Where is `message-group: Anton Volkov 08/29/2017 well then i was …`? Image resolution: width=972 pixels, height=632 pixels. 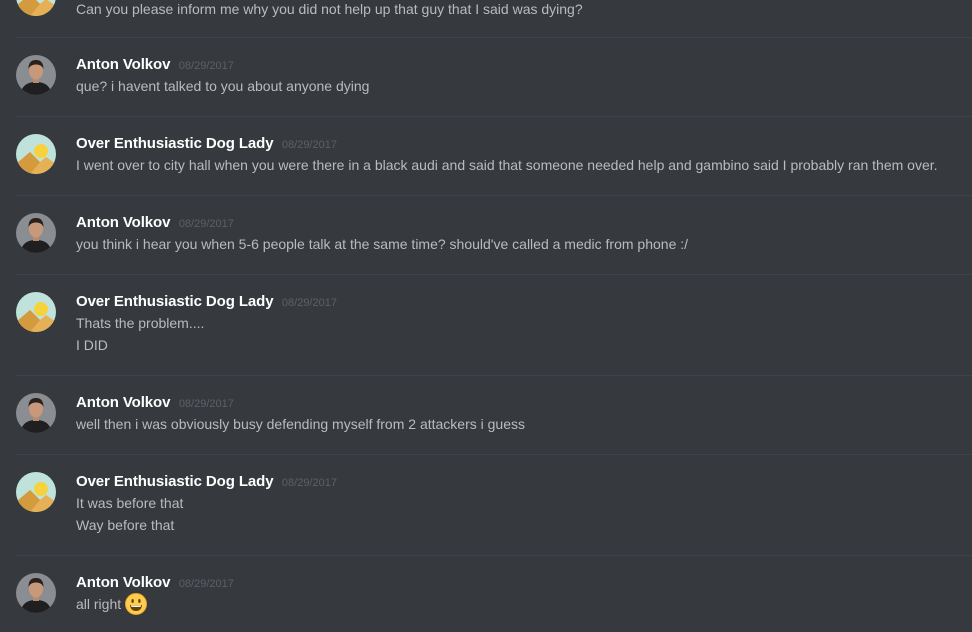 message-group: Anton Volkov 08/29/2017 well then i was … is located at coordinates (494, 415).